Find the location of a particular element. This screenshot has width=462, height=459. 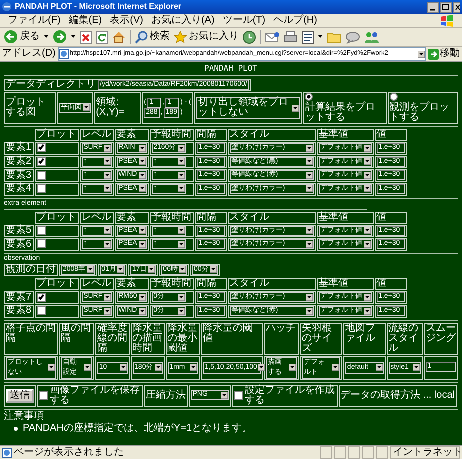

row-label: 要素7 is located at coordinates (19, 297).